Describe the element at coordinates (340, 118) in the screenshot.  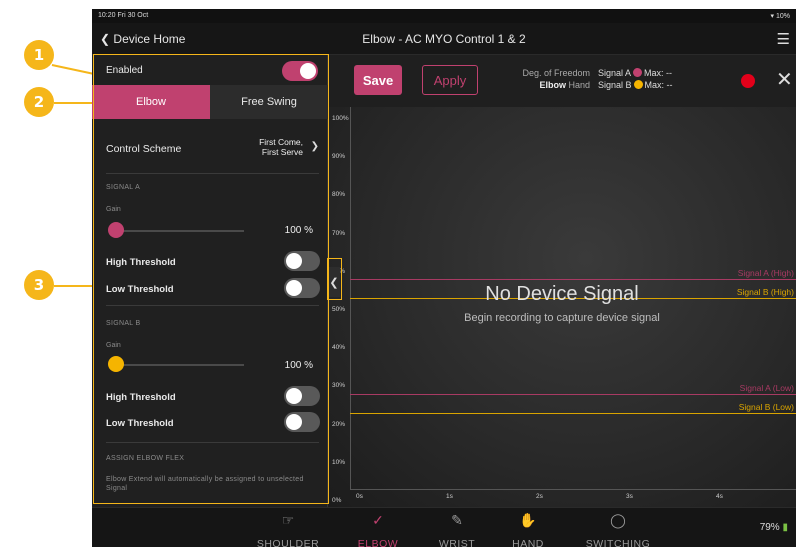
I see `y-tick-label: 100%` at that location.